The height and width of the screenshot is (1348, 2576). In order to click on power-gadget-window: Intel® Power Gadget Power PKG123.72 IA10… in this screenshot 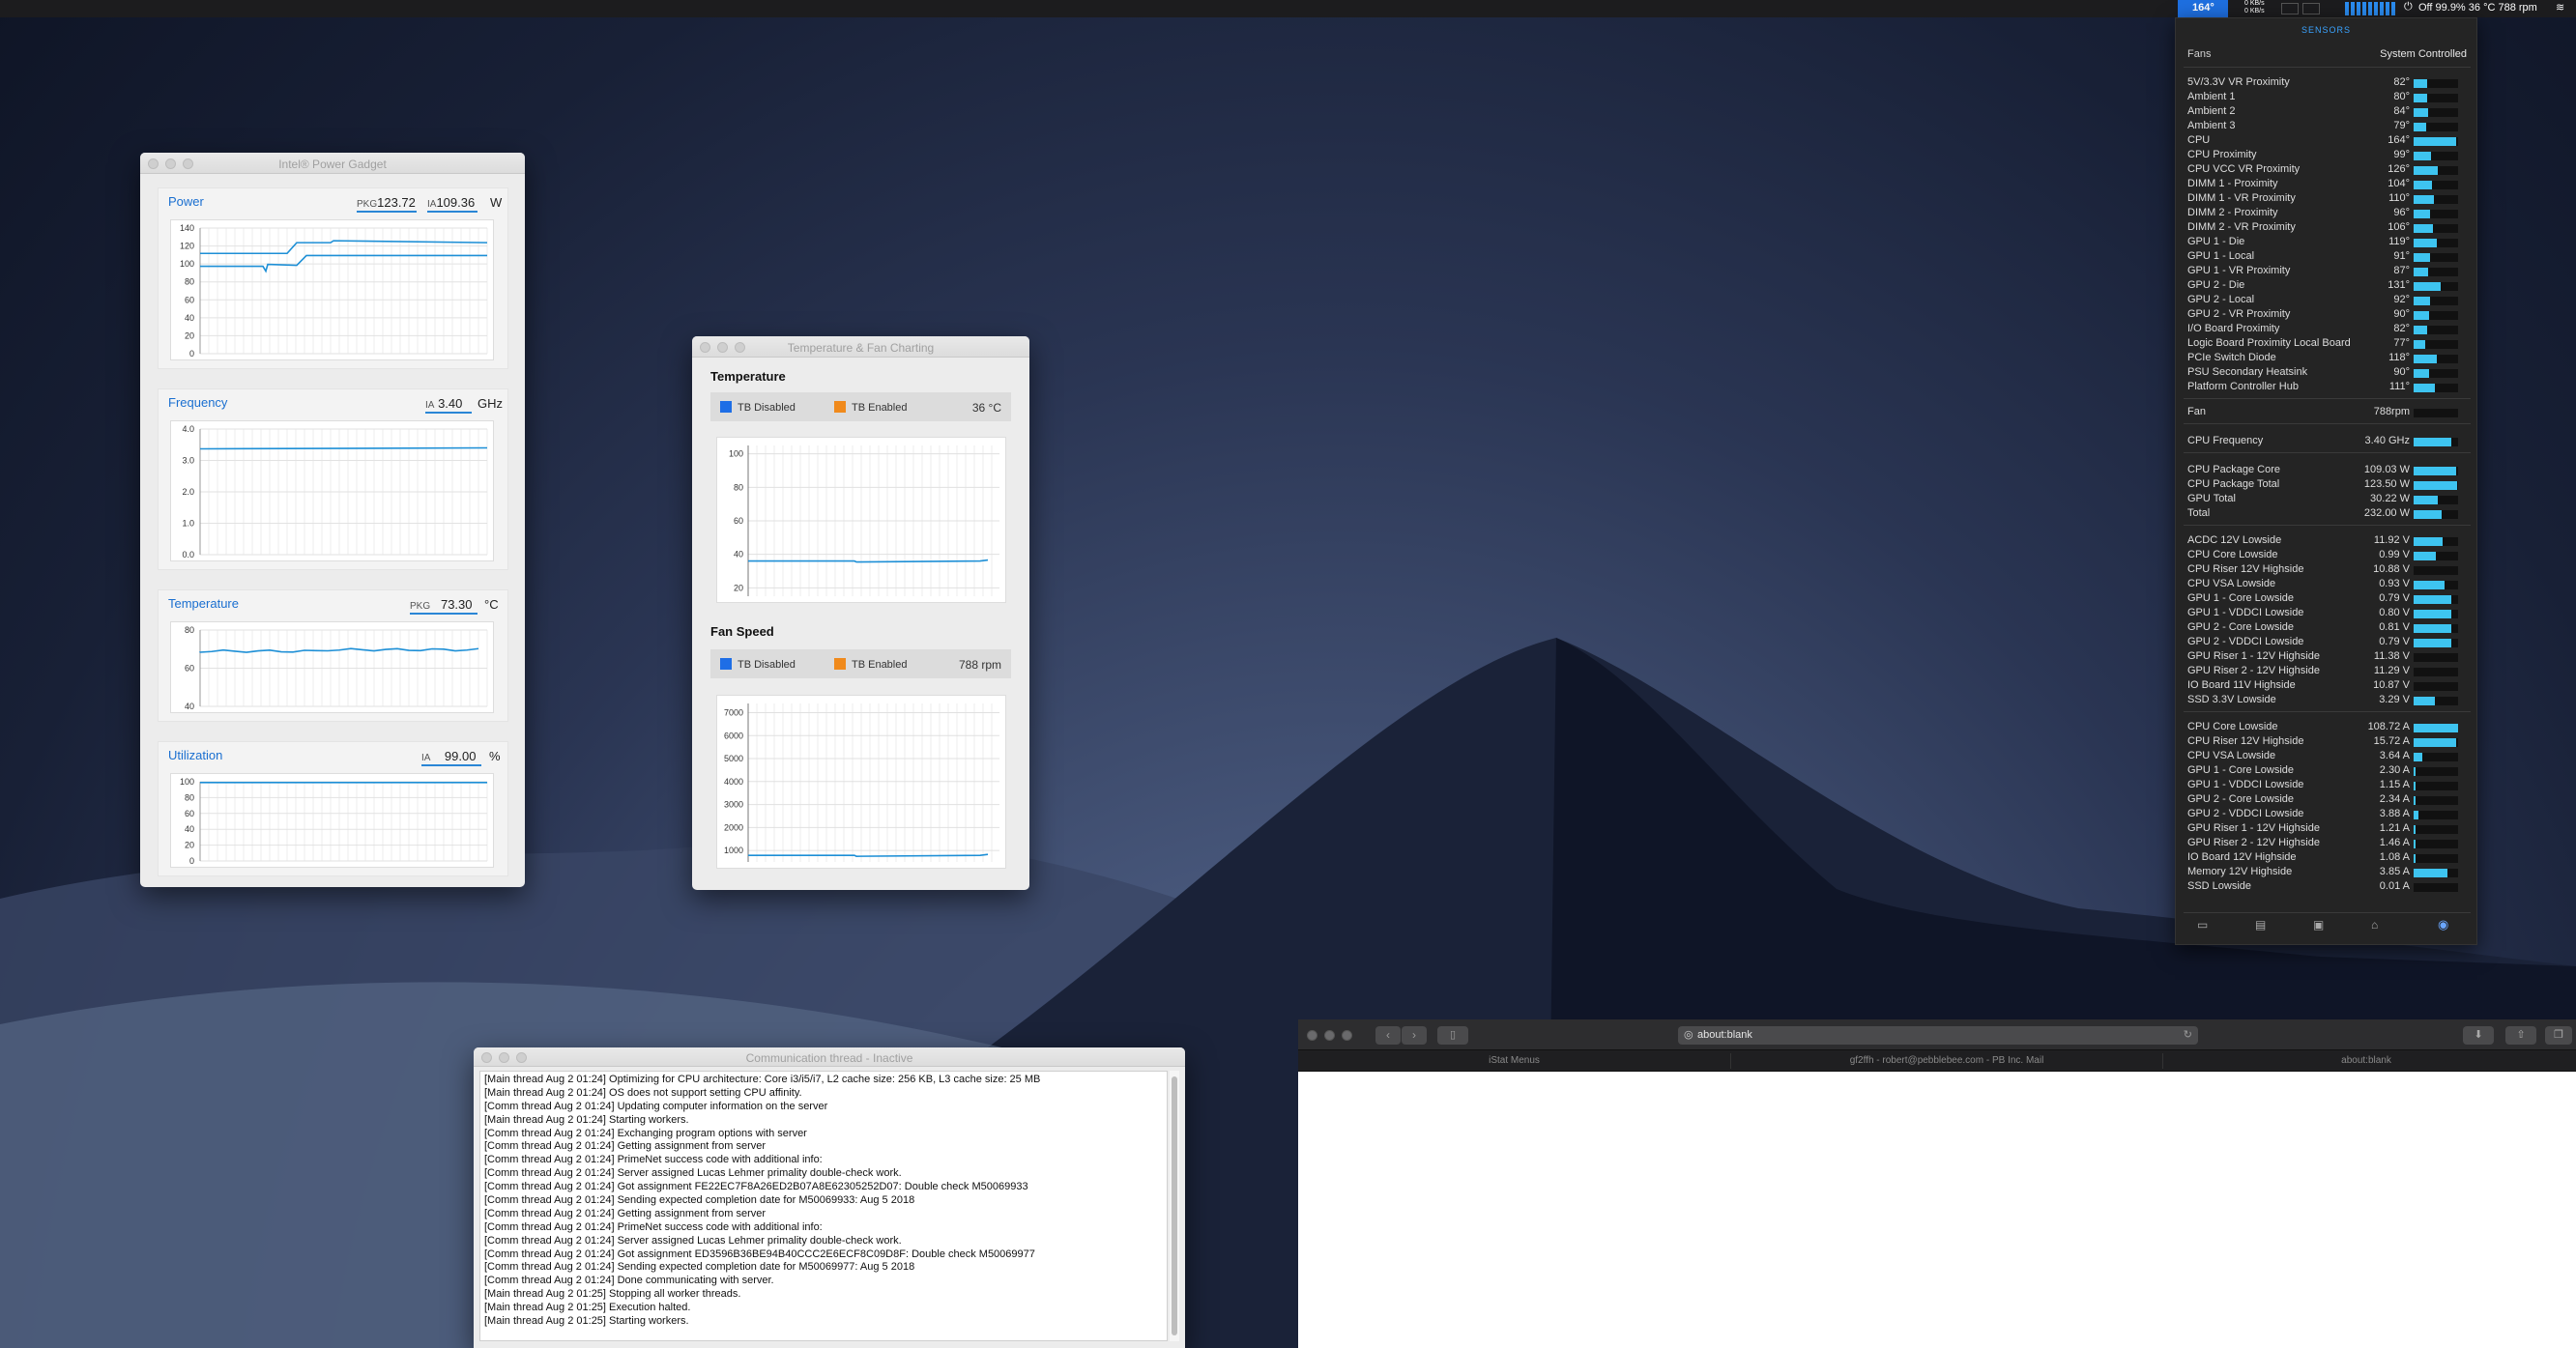, I will do `click(332, 520)`.